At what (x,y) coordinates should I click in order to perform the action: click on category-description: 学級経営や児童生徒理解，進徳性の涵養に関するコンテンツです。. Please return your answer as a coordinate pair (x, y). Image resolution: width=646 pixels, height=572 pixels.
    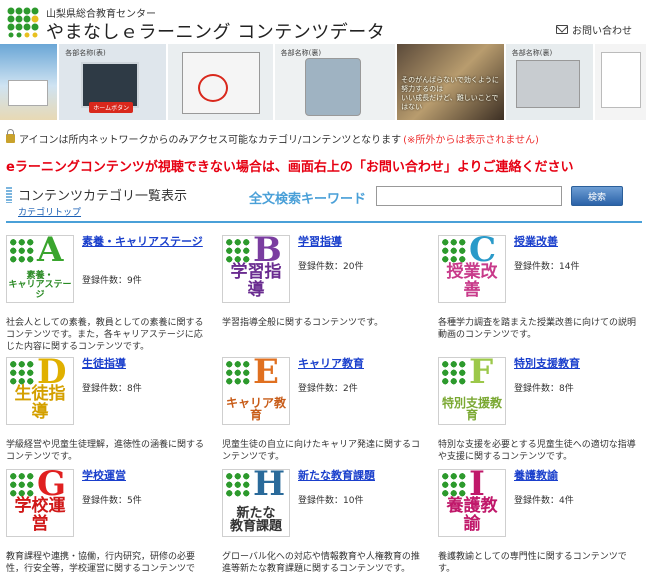
    Looking at the image, I should click on (105, 451).